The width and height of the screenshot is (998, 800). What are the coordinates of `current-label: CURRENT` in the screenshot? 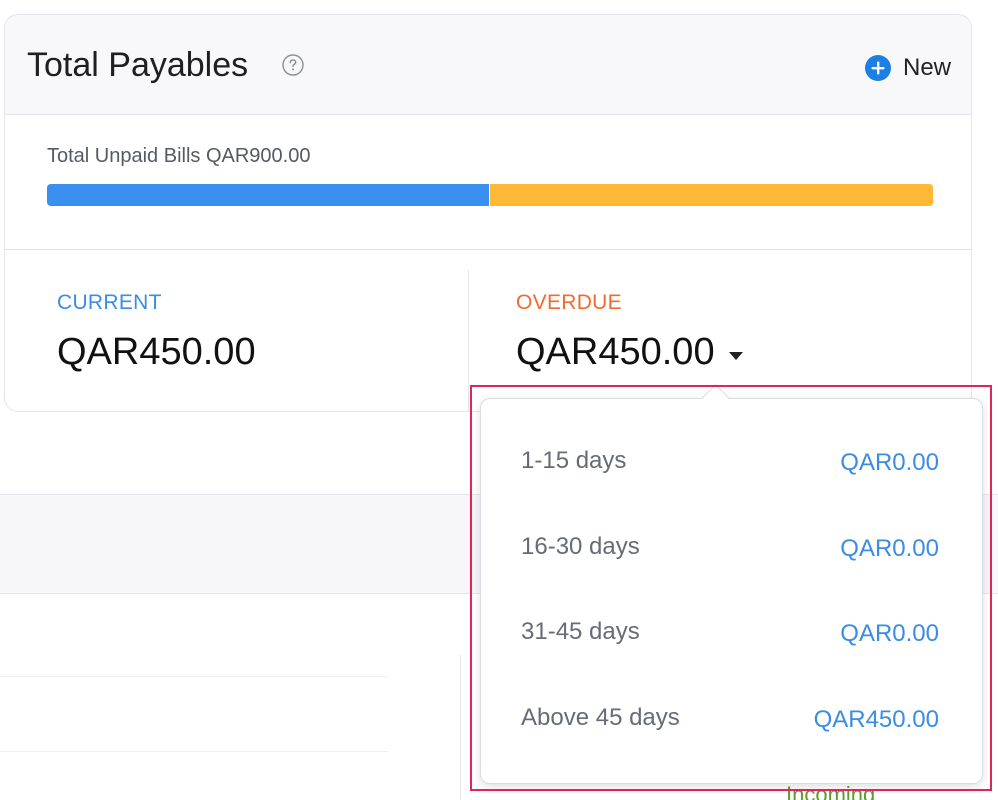 It's located at (109, 302).